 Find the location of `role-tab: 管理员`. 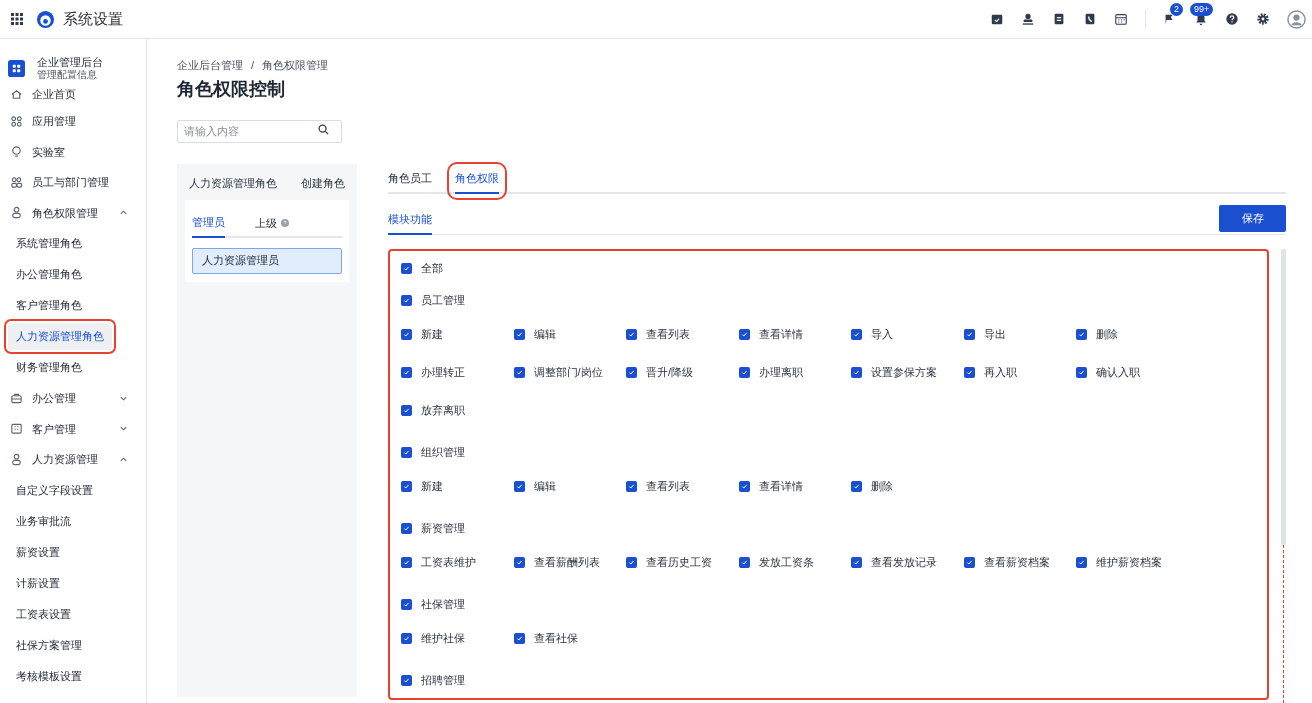

role-tab: 管理员 is located at coordinates (208, 226).